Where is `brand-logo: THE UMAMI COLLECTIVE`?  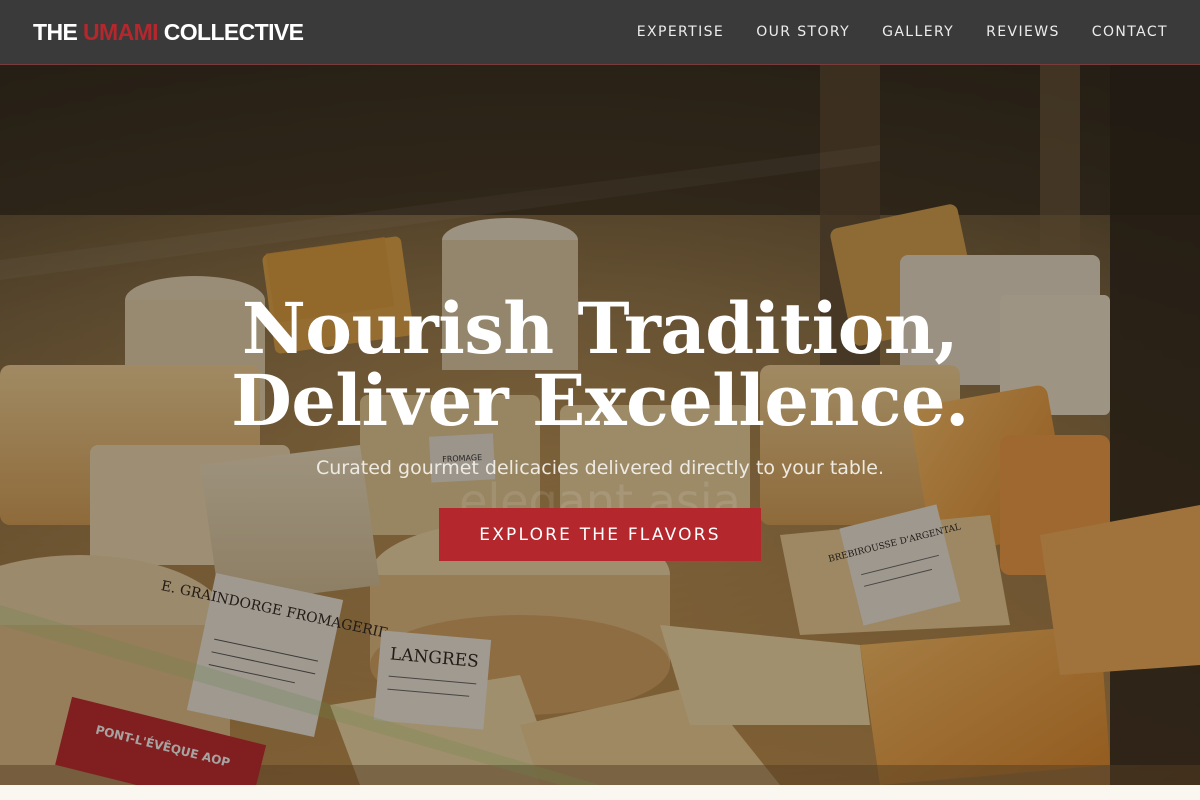
brand-logo: THE UMAMI COLLECTIVE is located at coordinates (168, 32).